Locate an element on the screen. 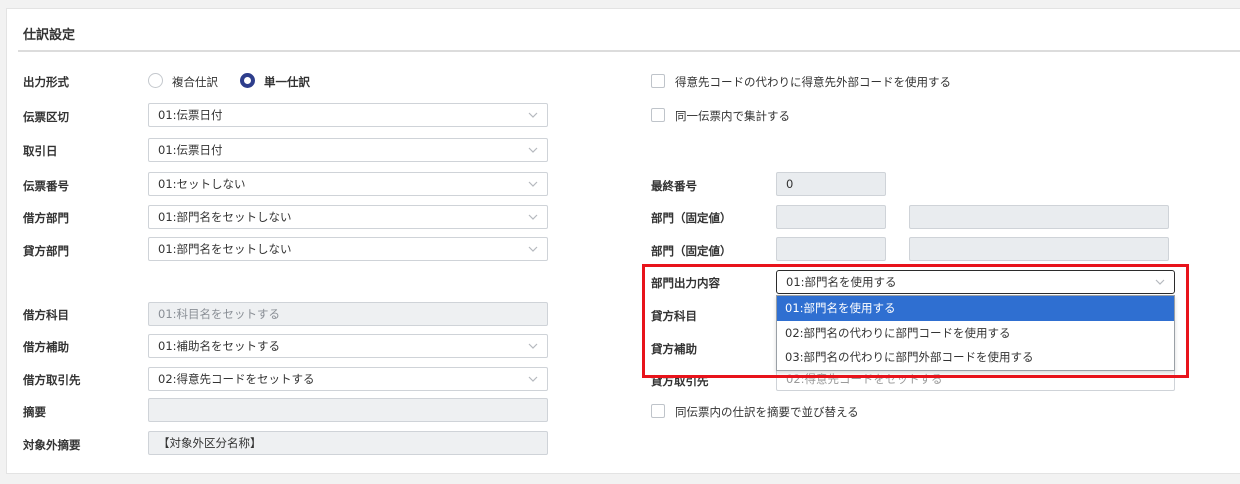  credit-dept-select: 01:部門名をセットしない is located at coordinates (348, 249).